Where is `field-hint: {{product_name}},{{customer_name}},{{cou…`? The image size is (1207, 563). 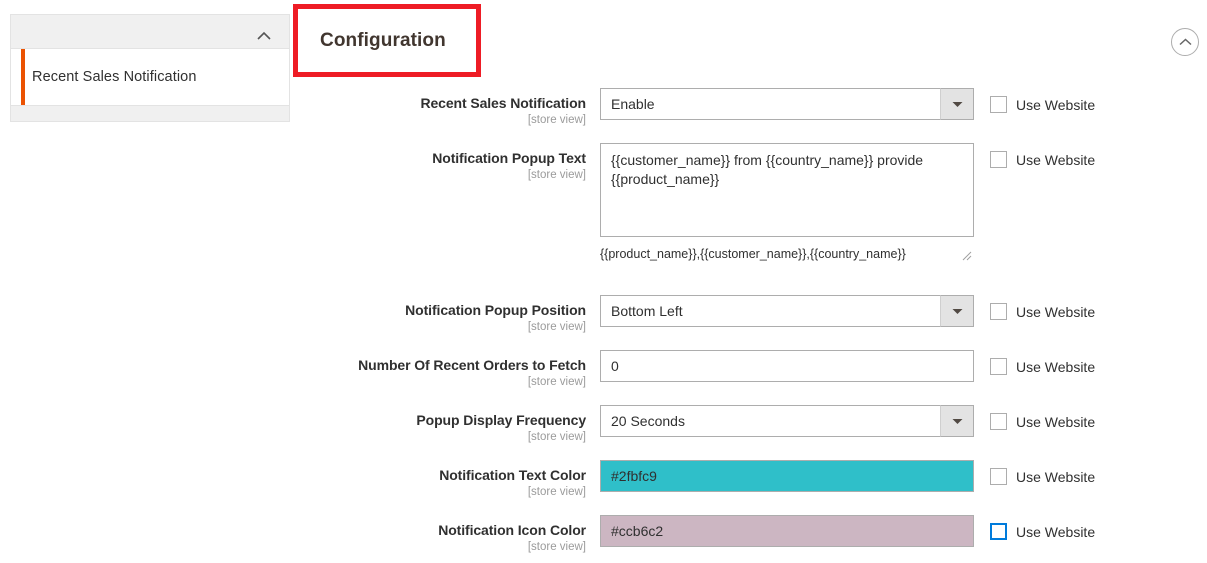
field-hint: {{product_name}},{{customer_name}},{{cou… is located at coordinates (753, 254).